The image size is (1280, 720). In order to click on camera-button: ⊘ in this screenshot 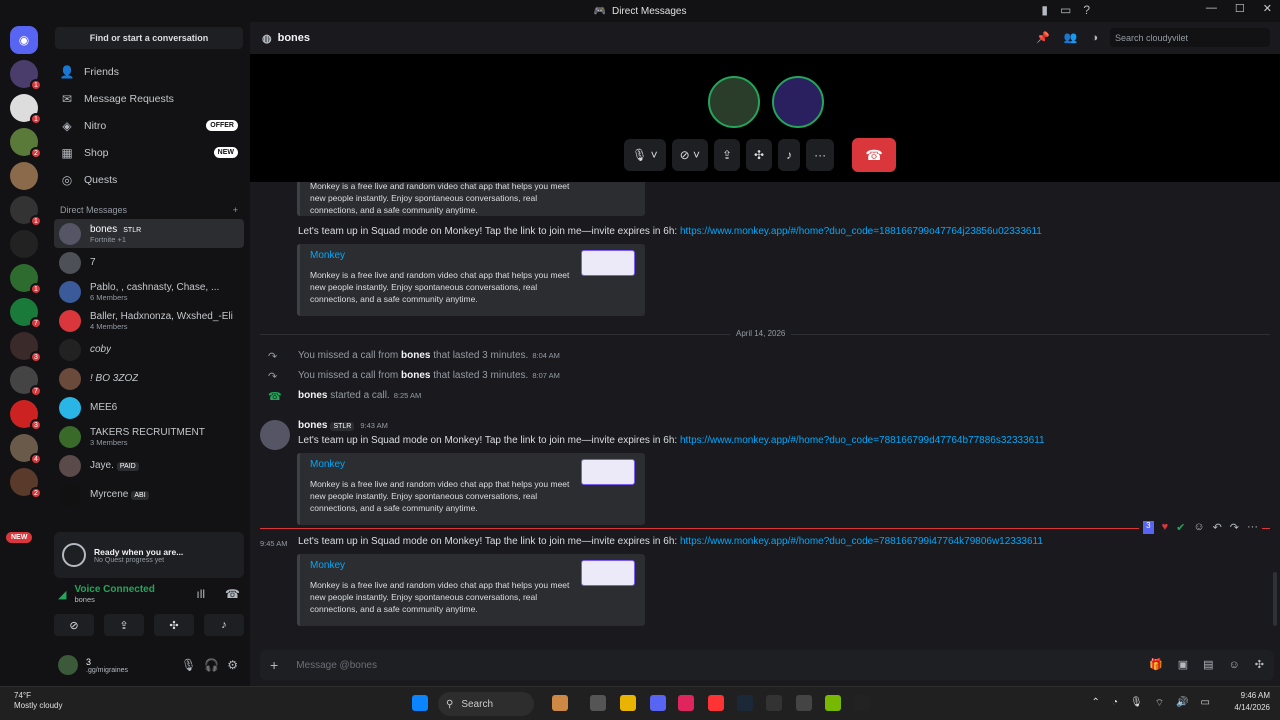, I will do `click(74, 625)`.